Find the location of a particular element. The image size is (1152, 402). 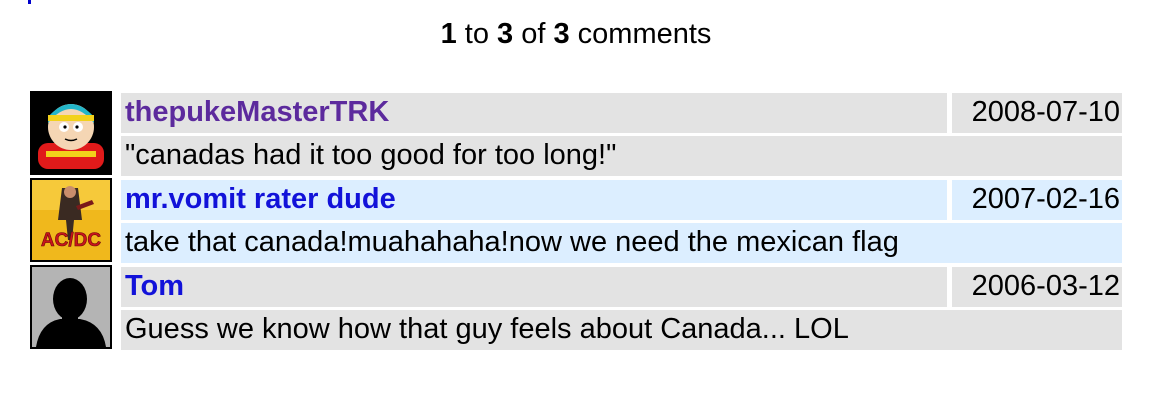

comment-header: mr.vomit rater dude 2007-02-16 is located at coordinates (621, 200).